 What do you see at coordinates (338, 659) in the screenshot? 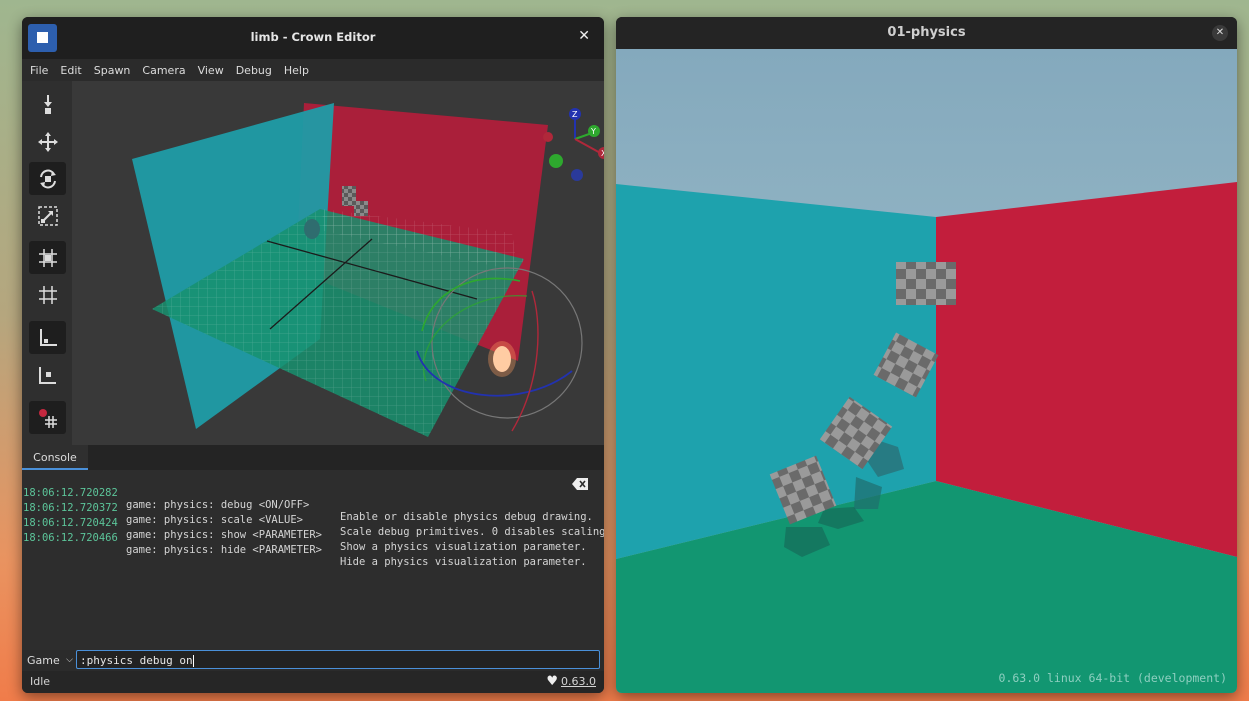
I see `console-command-input: :physics debug on` at bounding box center [338, 659].